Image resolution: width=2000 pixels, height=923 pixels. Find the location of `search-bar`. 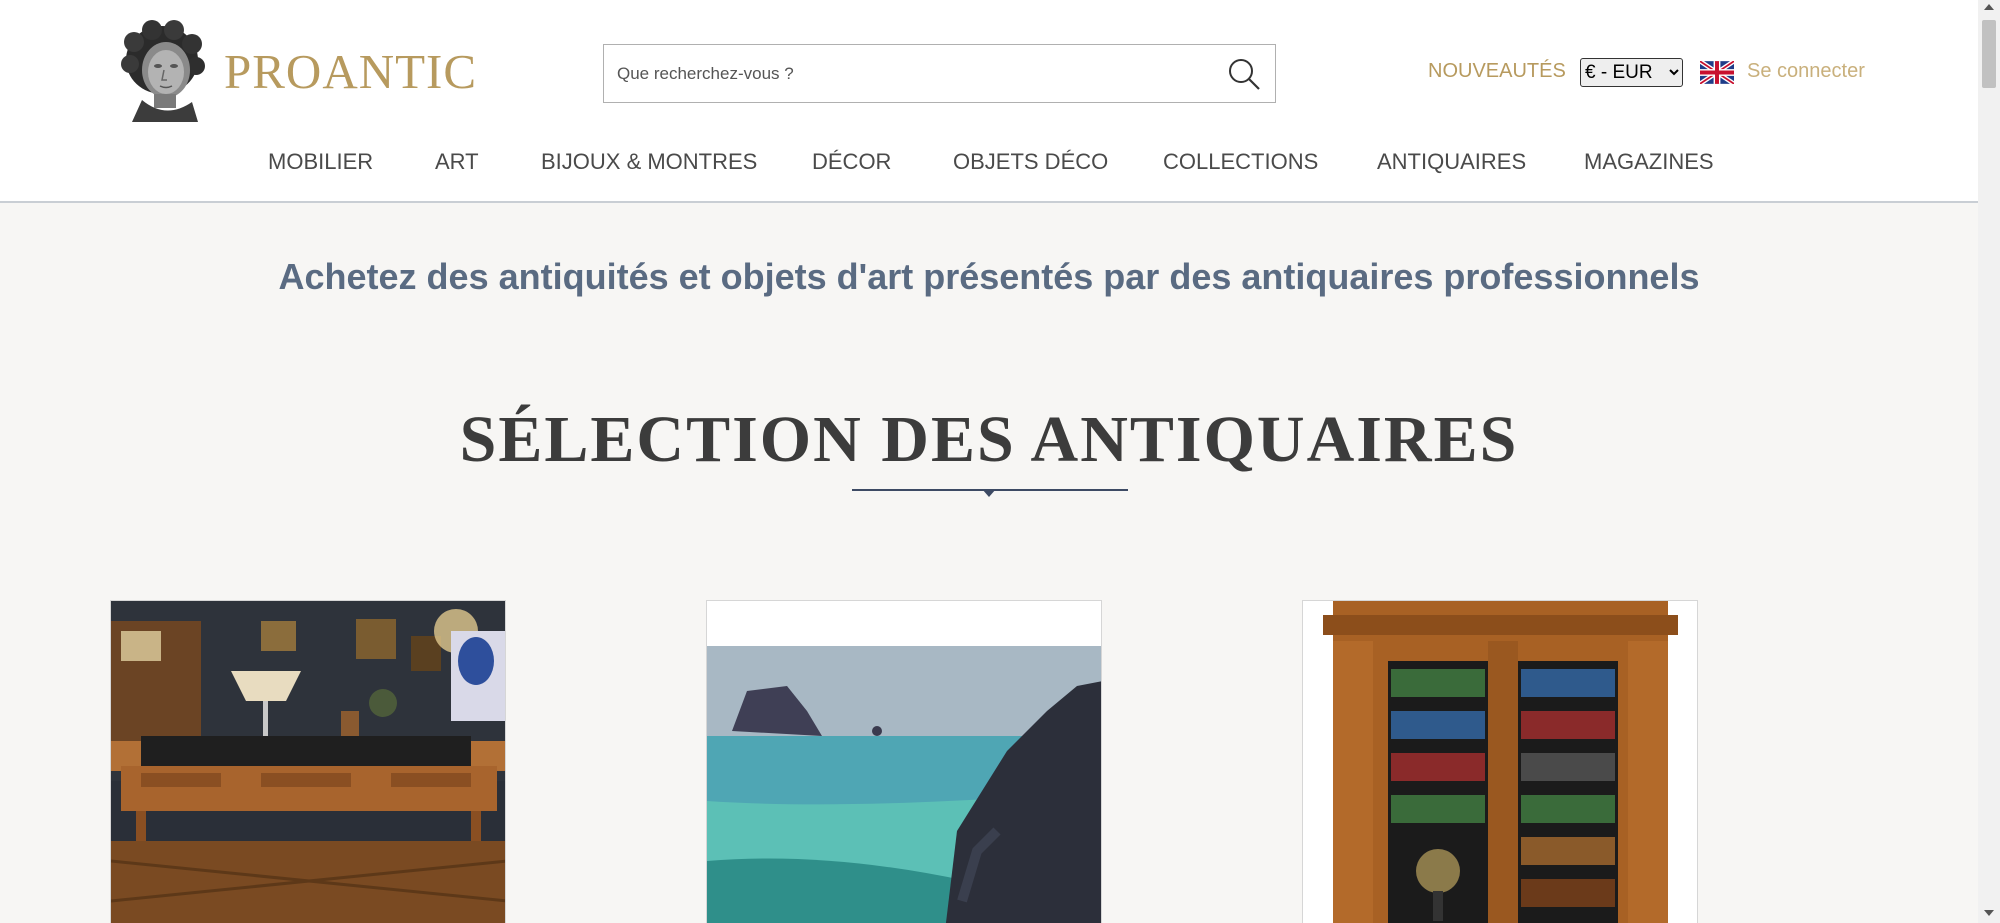

search-bar is located at coordinates (939, 73).